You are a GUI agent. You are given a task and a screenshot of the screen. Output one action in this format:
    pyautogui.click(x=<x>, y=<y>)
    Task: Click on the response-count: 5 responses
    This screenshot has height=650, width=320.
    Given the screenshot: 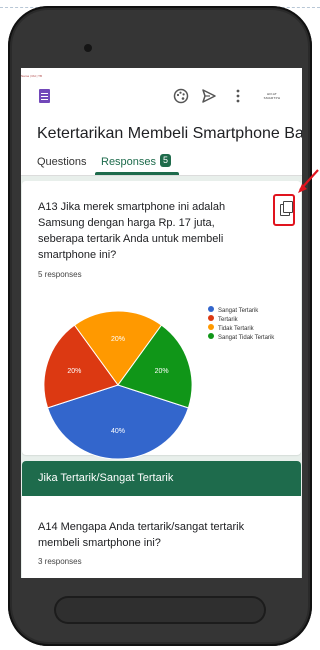 What is the action you would take?
    pyautogui.click(x=60, y=274)
    